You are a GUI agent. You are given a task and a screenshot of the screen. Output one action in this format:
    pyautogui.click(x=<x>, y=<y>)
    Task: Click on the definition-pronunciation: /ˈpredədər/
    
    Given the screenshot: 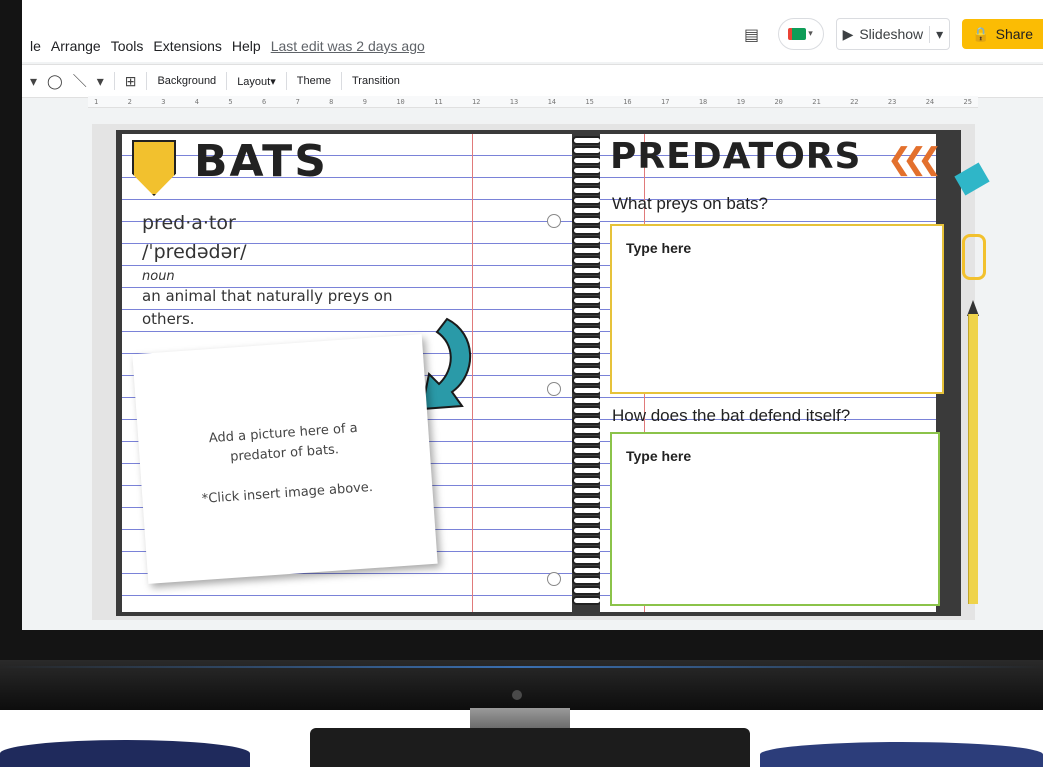 What is the action you would take?
    pyautogui.click(x=194, y=252)
    